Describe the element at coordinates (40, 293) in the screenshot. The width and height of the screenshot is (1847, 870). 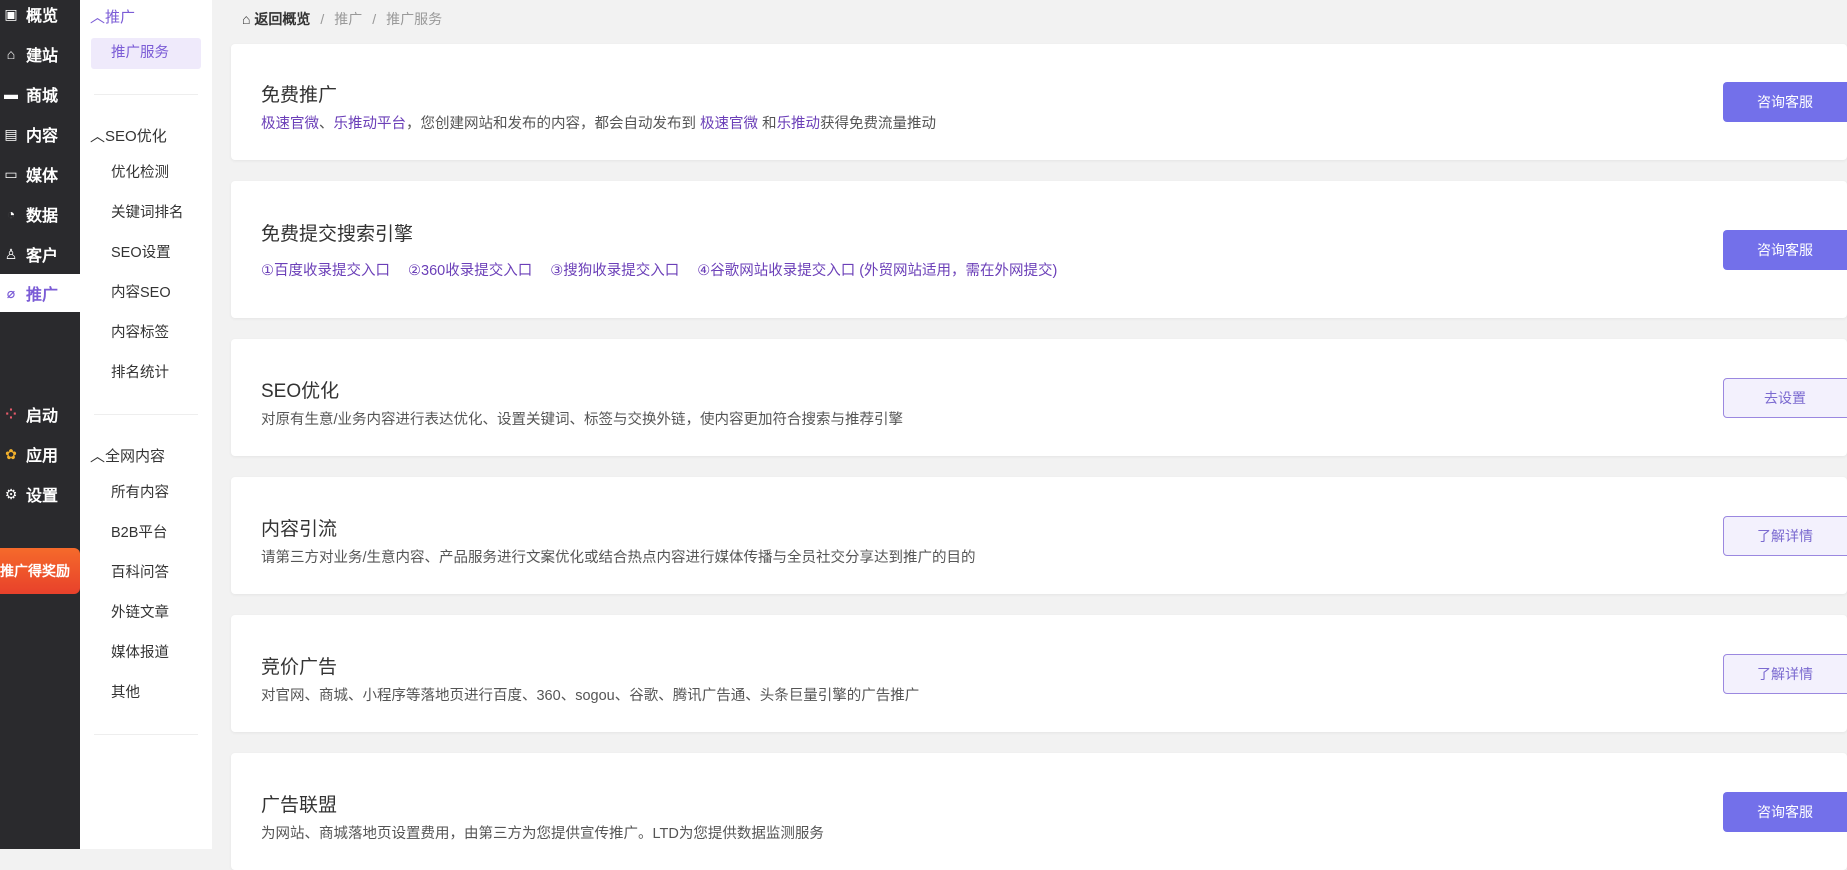
I see `nav-promotion: ⌀ 推广` at that location.